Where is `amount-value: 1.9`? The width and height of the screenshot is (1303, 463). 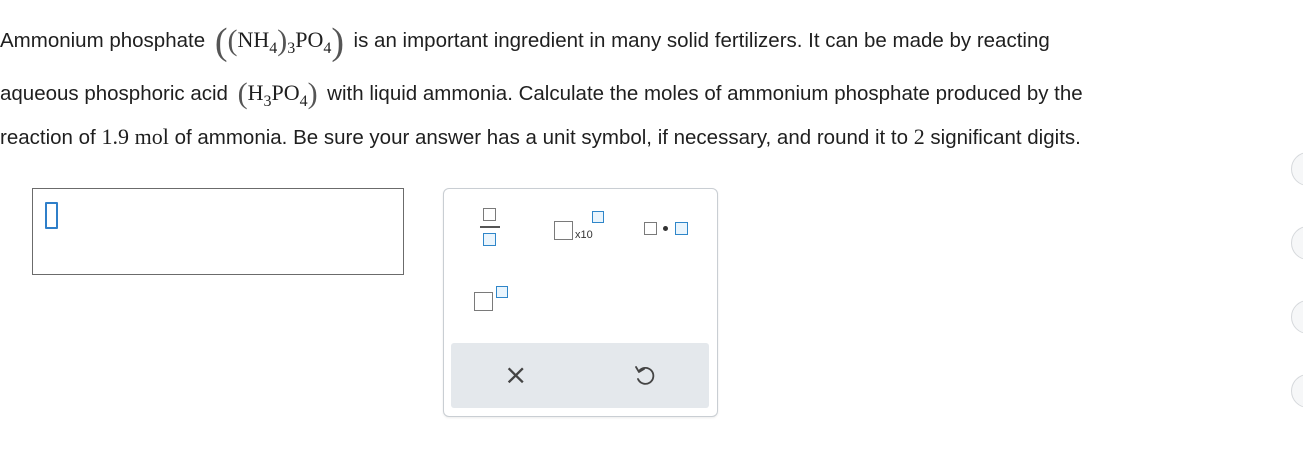 amount-value: 1.9 is located at coordinates (115, 136).